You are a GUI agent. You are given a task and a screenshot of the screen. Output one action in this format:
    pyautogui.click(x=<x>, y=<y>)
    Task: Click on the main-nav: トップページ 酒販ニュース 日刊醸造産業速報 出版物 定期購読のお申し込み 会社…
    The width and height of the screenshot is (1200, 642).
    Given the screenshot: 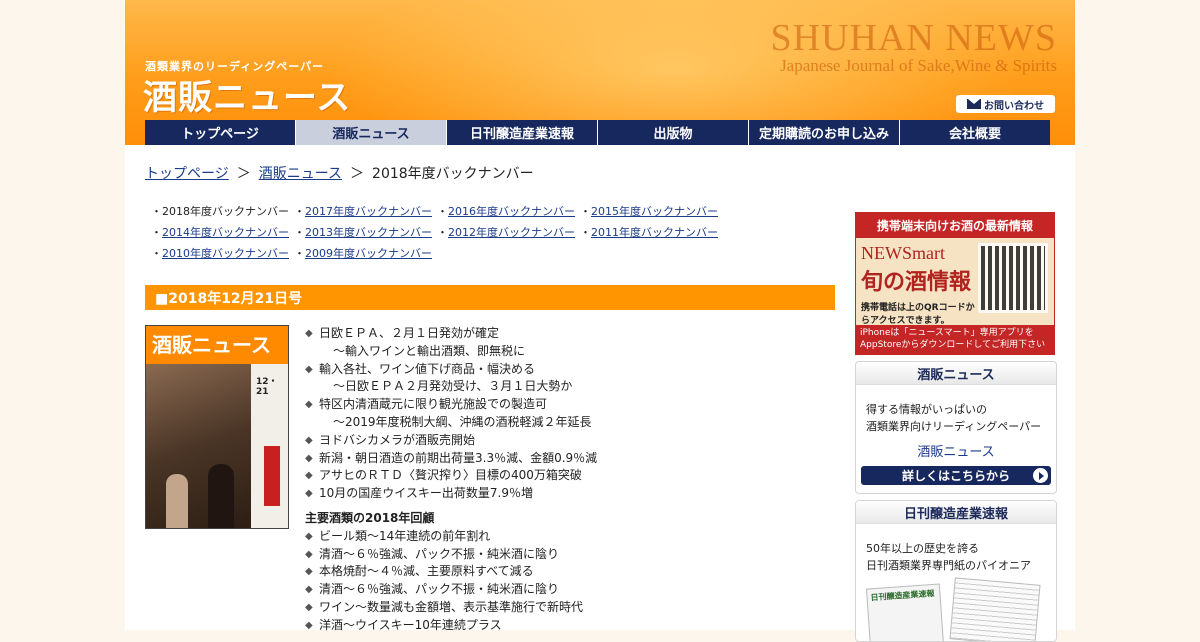 What is the action you would take?
    pyautogui.click(x=597, y=132)
    